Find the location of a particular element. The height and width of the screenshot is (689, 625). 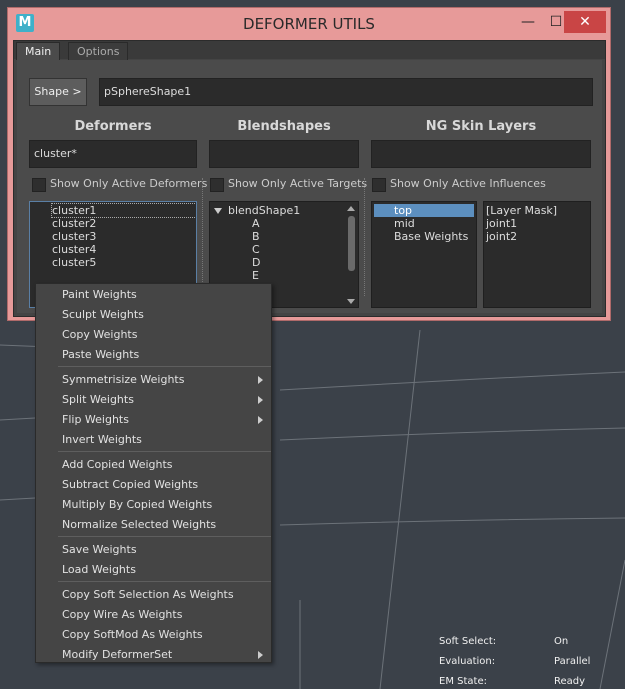

ng-skin-layers-header: NG Skin Layers is located at coordinates (481, 126).